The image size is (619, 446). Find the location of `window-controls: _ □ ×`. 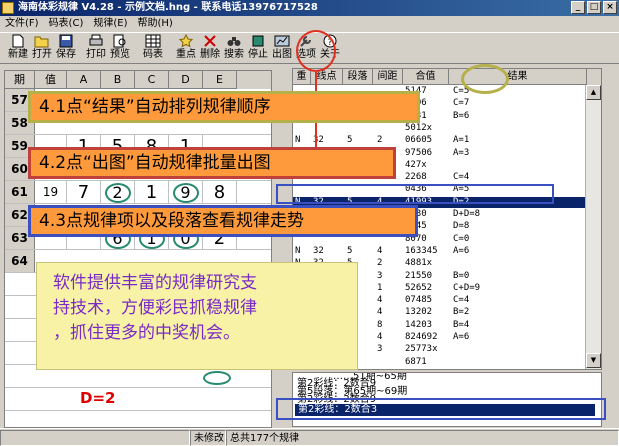

window-controls: _ □ × is located at coordinates (594, 7).